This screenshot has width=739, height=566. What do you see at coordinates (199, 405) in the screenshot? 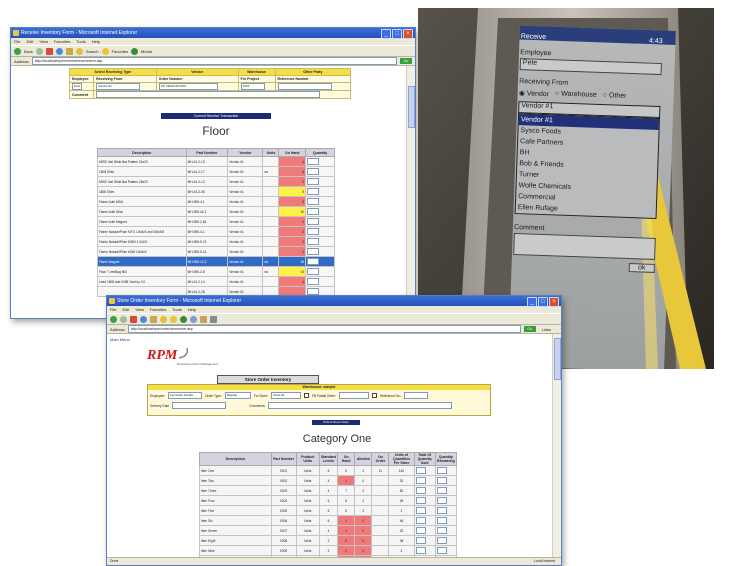
I see `delivery-date-input` at bounding box center [199, 405].